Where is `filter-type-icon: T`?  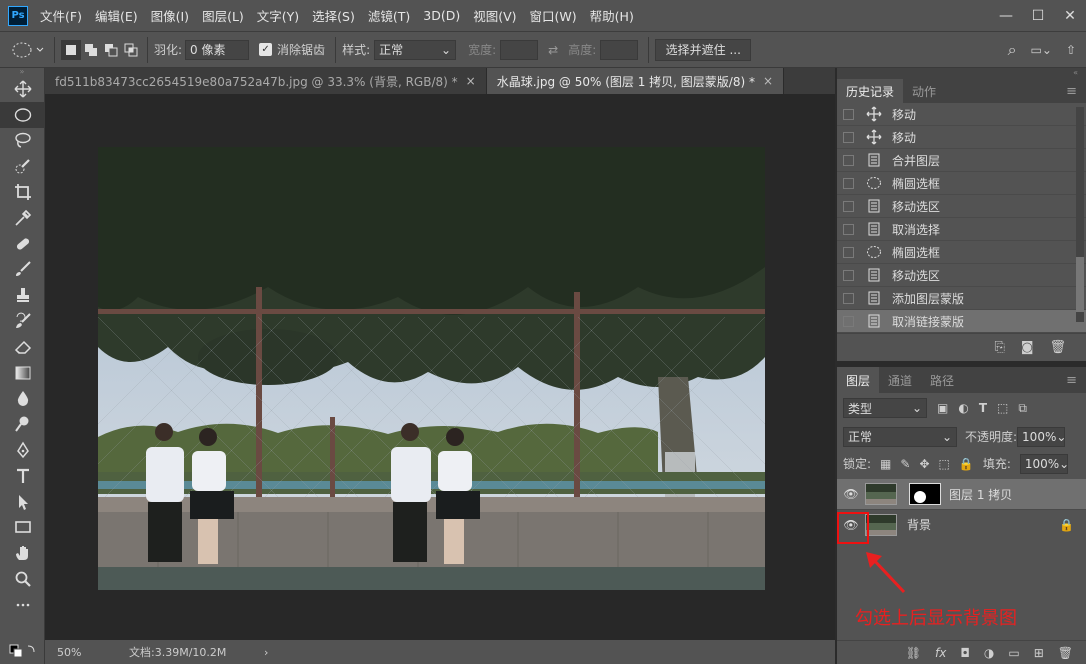
filter-type-icon: T is located at coordinates (983, 408).